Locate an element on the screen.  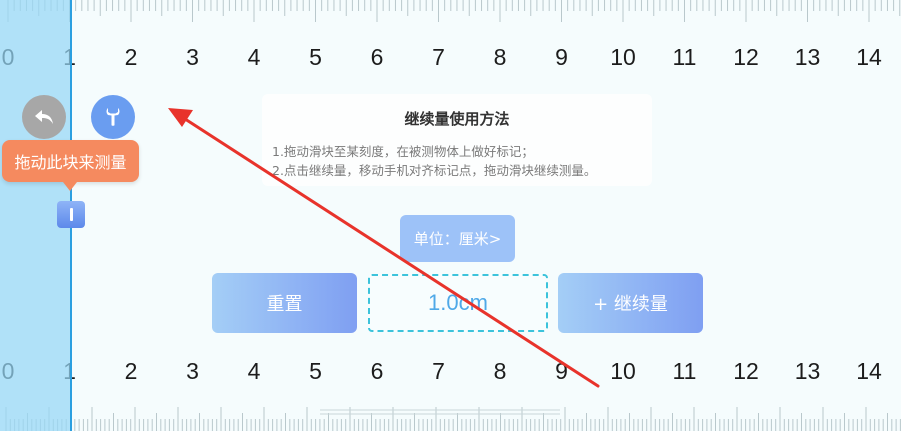
instruction-step-1: 1.拖动滑块至某刻度，在被测物体上做好标记； is located at coordinates (403, 151).